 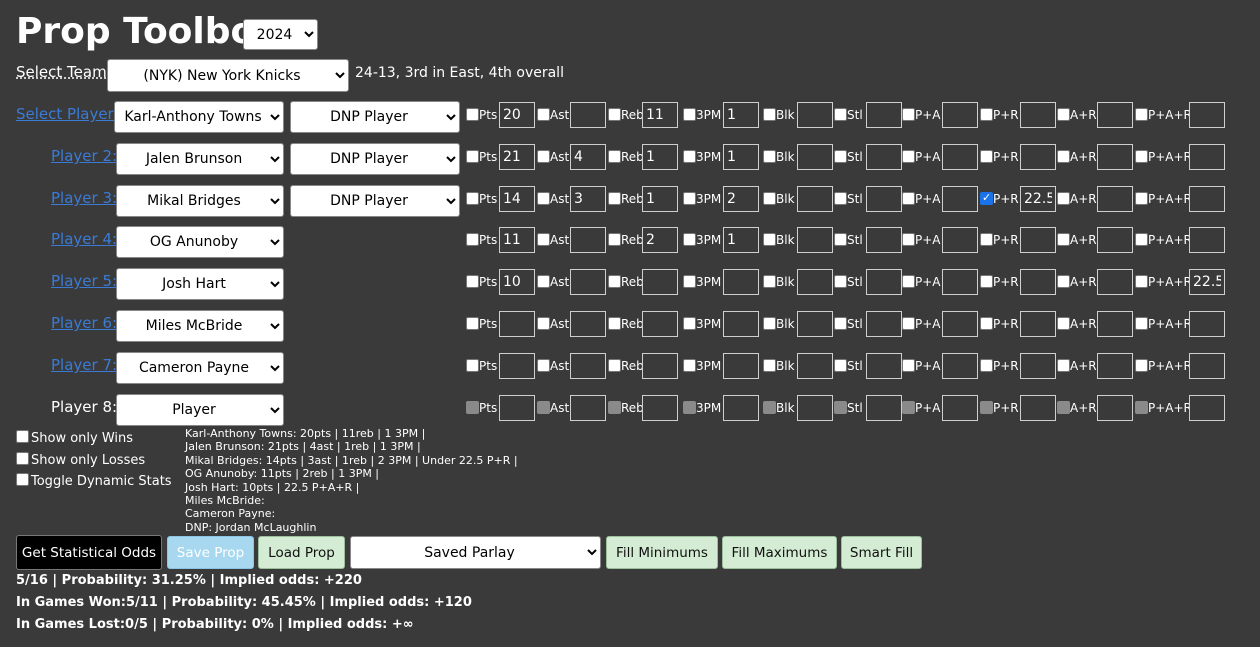 I want to click on fill-minimums-button: Fill Minimums, so click(x=662, y=552).